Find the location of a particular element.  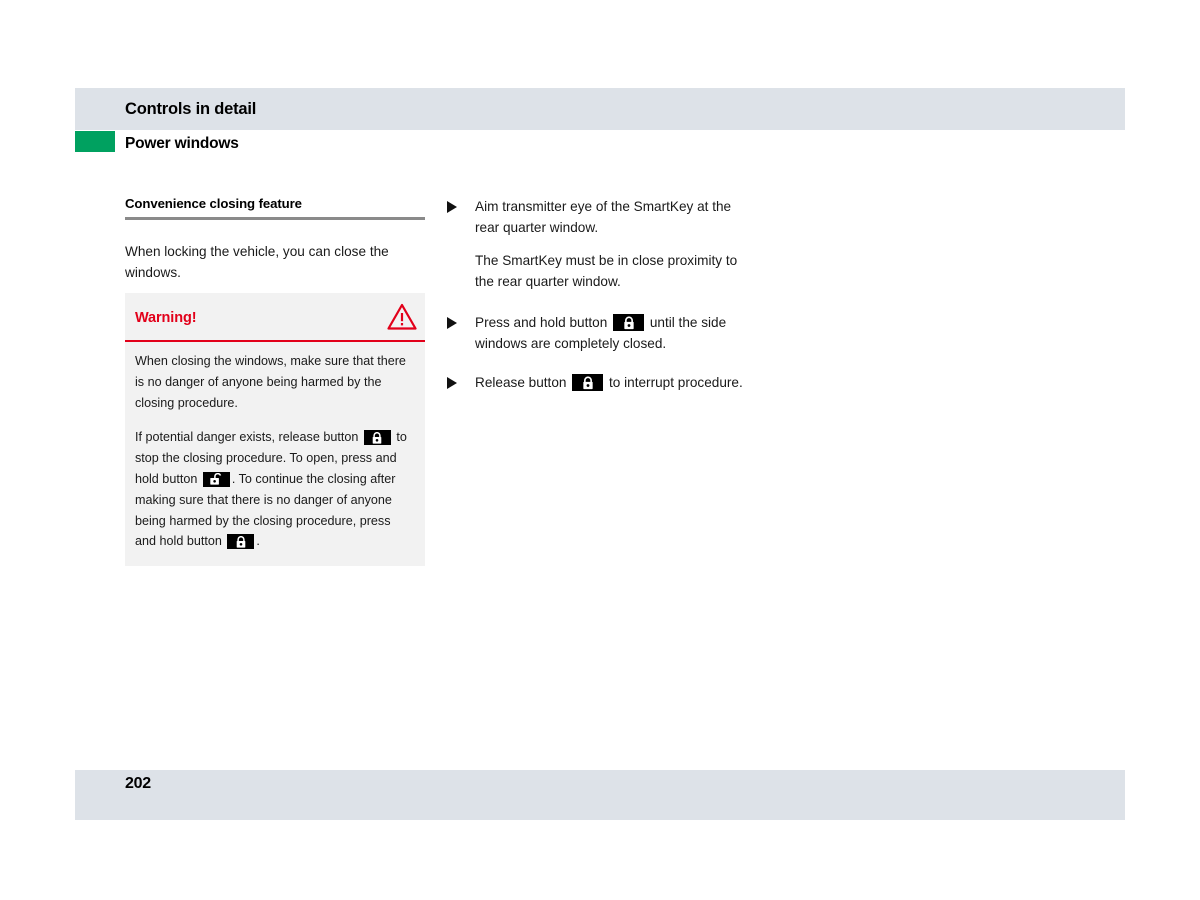

section-color-tab is located at coordinates (95, 141).